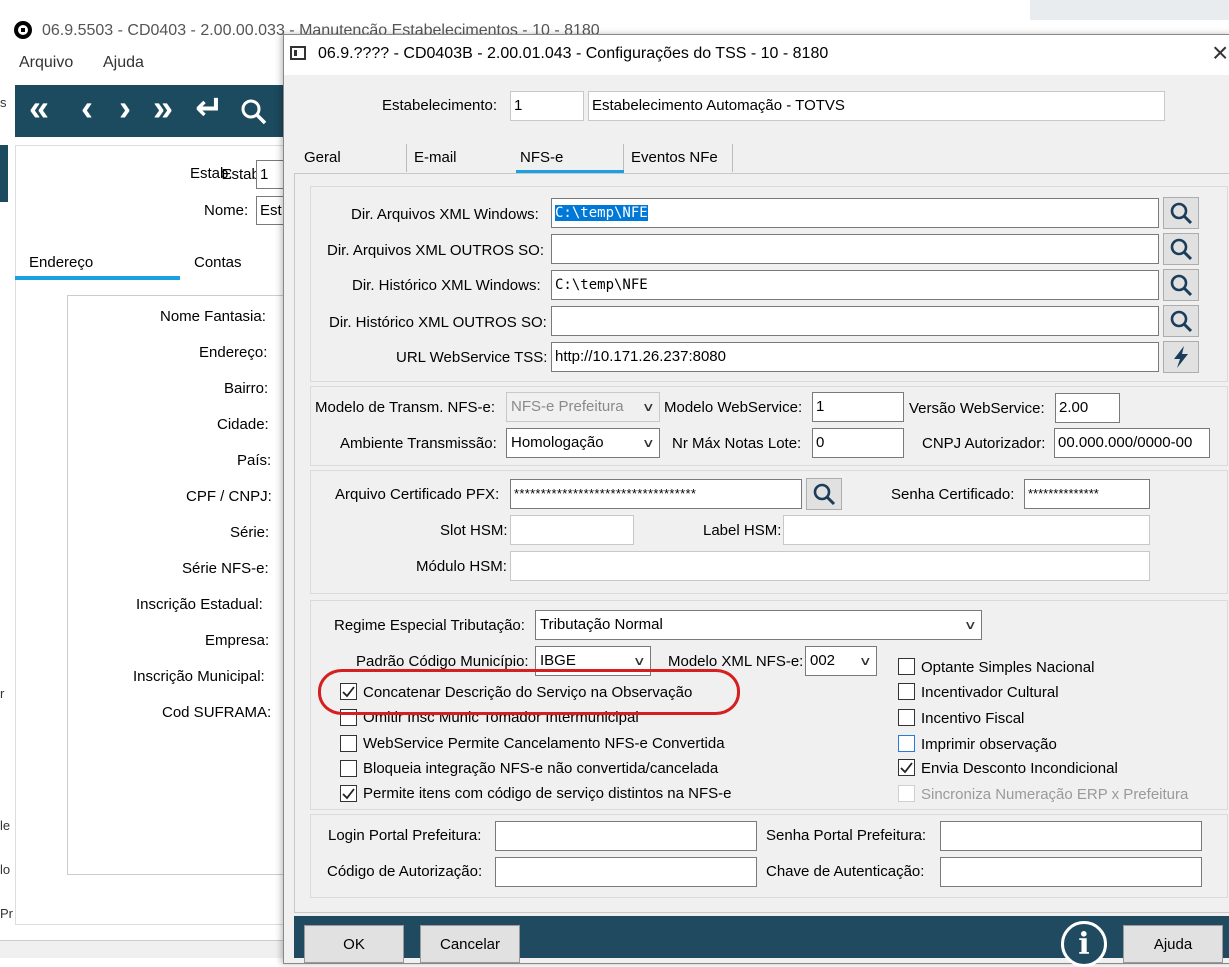  What do you see at coordinates (1071, 872) in the screenshot?
I see `chave-autenticacao-input` at bounding box center [1071, 872].